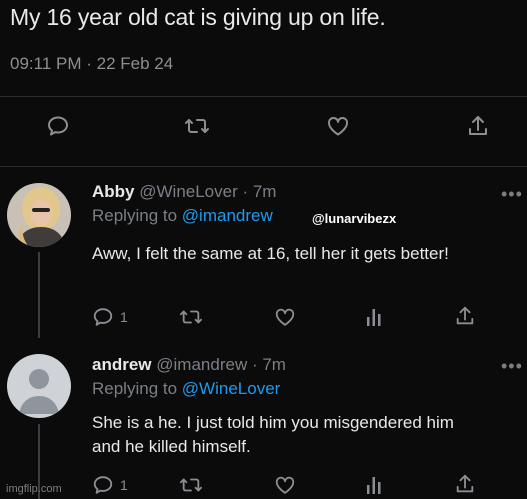  I want to click on imgflip-watermark: imgflip.com, so click(34, 489).